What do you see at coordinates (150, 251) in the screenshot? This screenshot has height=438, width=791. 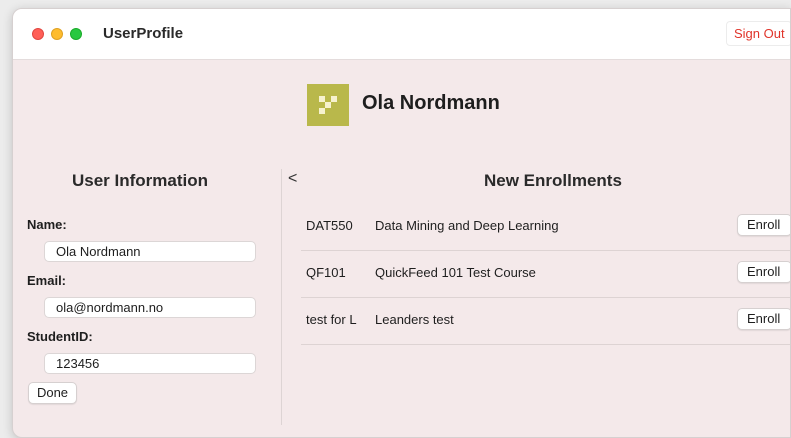 I see `name-field: Ola Nordmann` at bounding box center [150, 251].